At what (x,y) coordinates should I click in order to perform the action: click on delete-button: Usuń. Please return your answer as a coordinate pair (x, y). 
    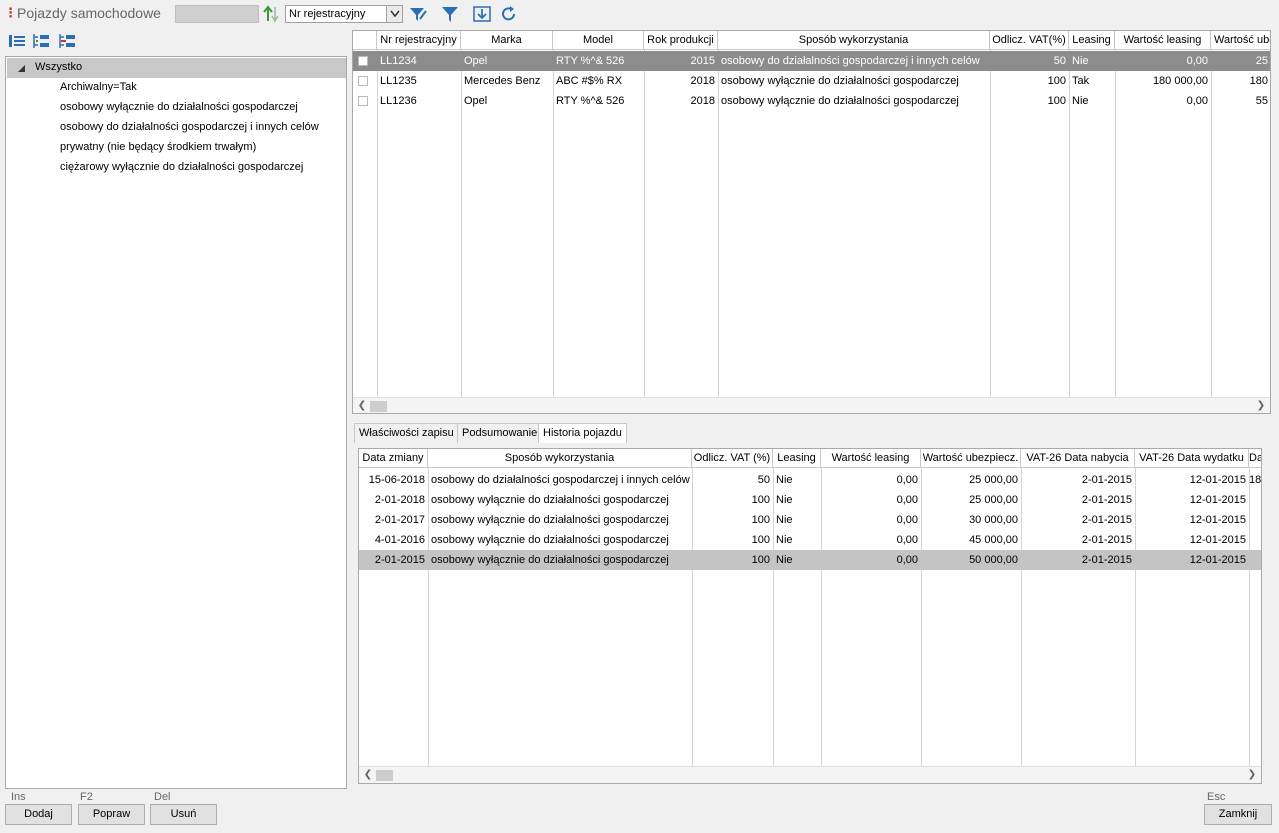
    Looking at the image, I should click on (183, 814).